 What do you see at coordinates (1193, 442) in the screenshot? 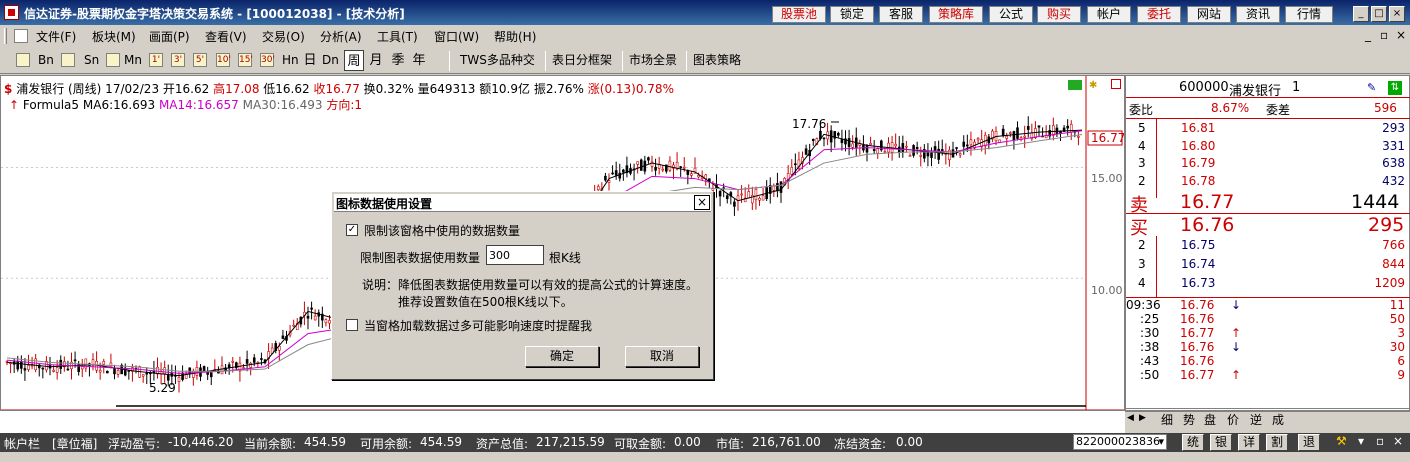
I see `stat-button: 统` at bounding box center [1193, 442].